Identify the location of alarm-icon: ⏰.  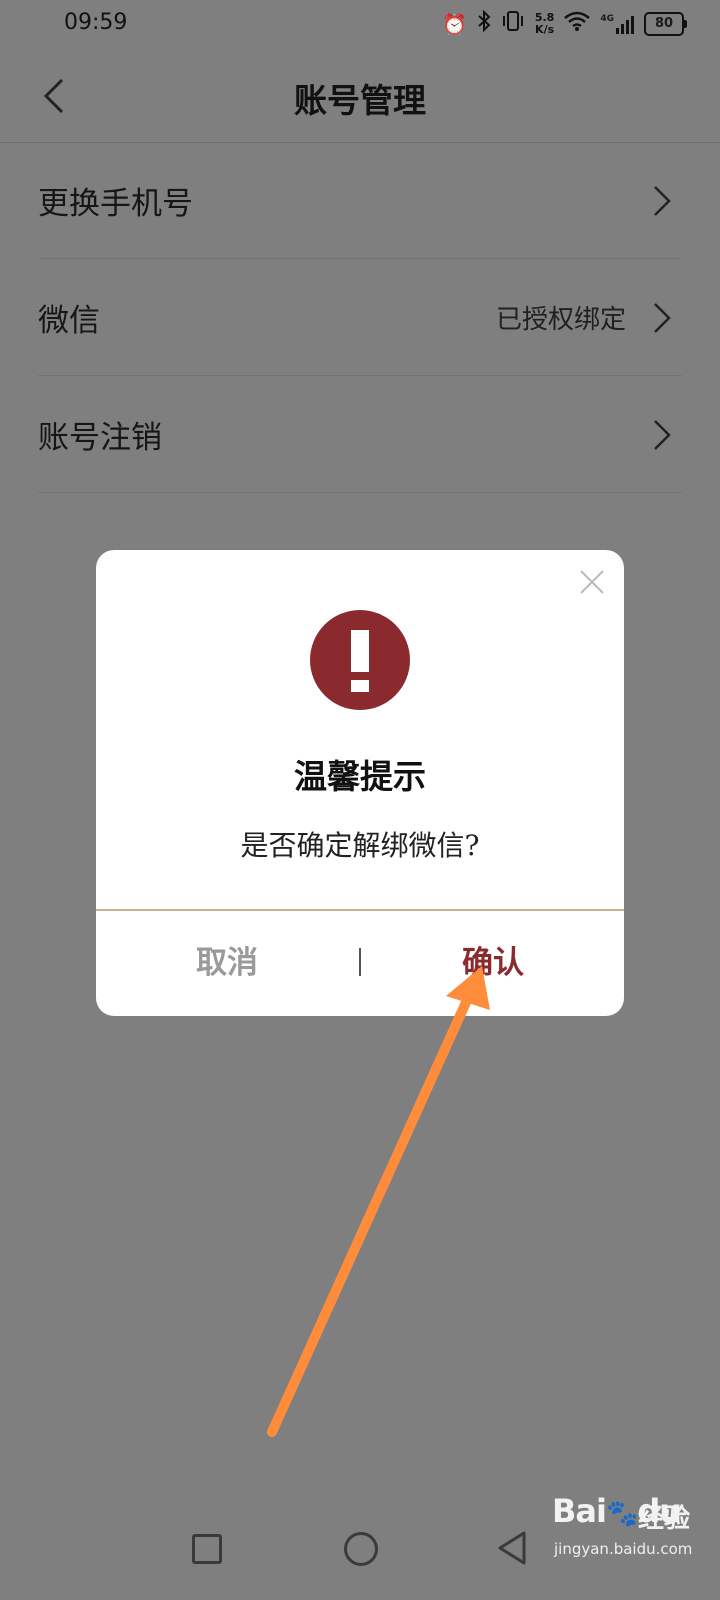
(454, 23).